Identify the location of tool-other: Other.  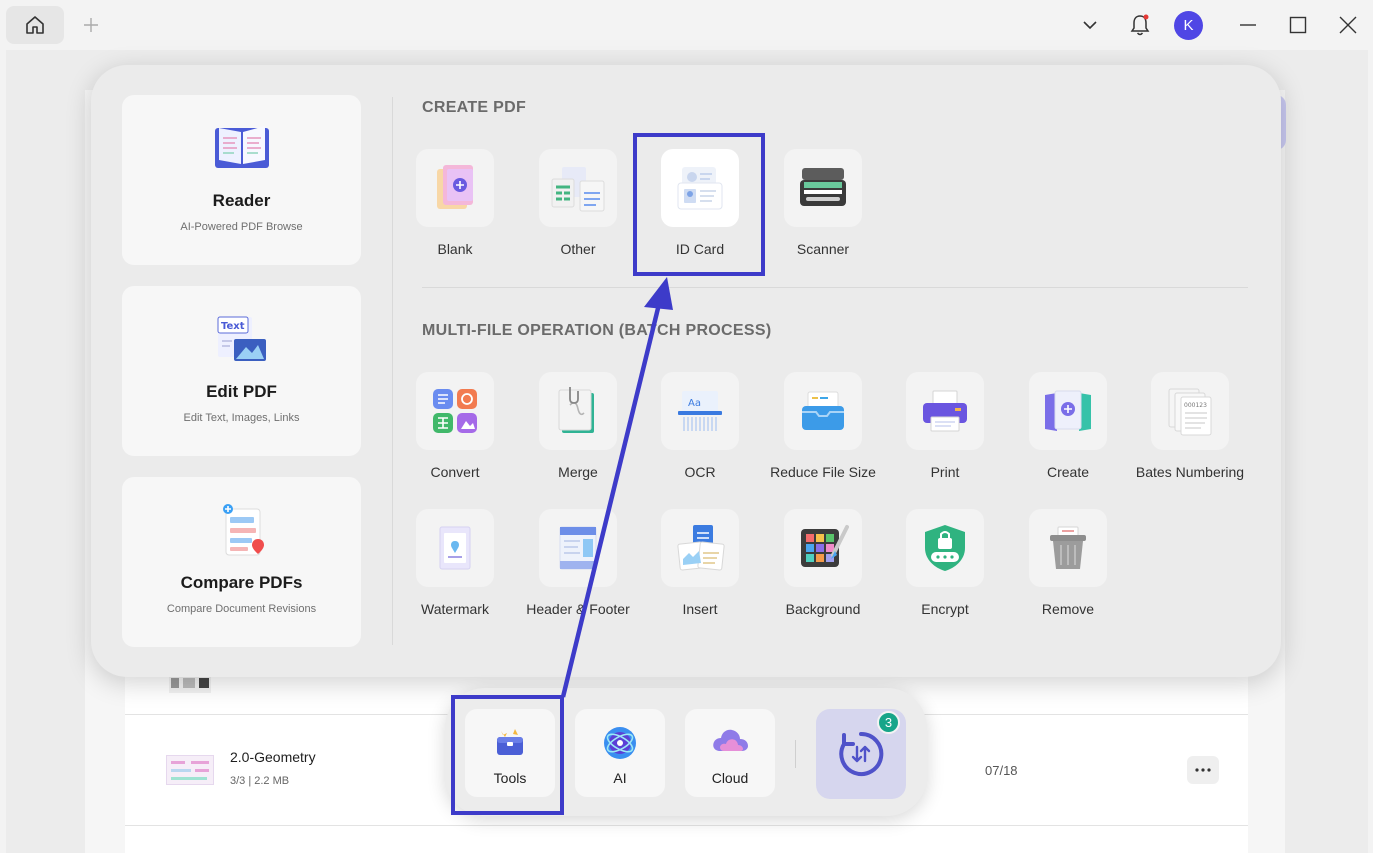
(578, 209).